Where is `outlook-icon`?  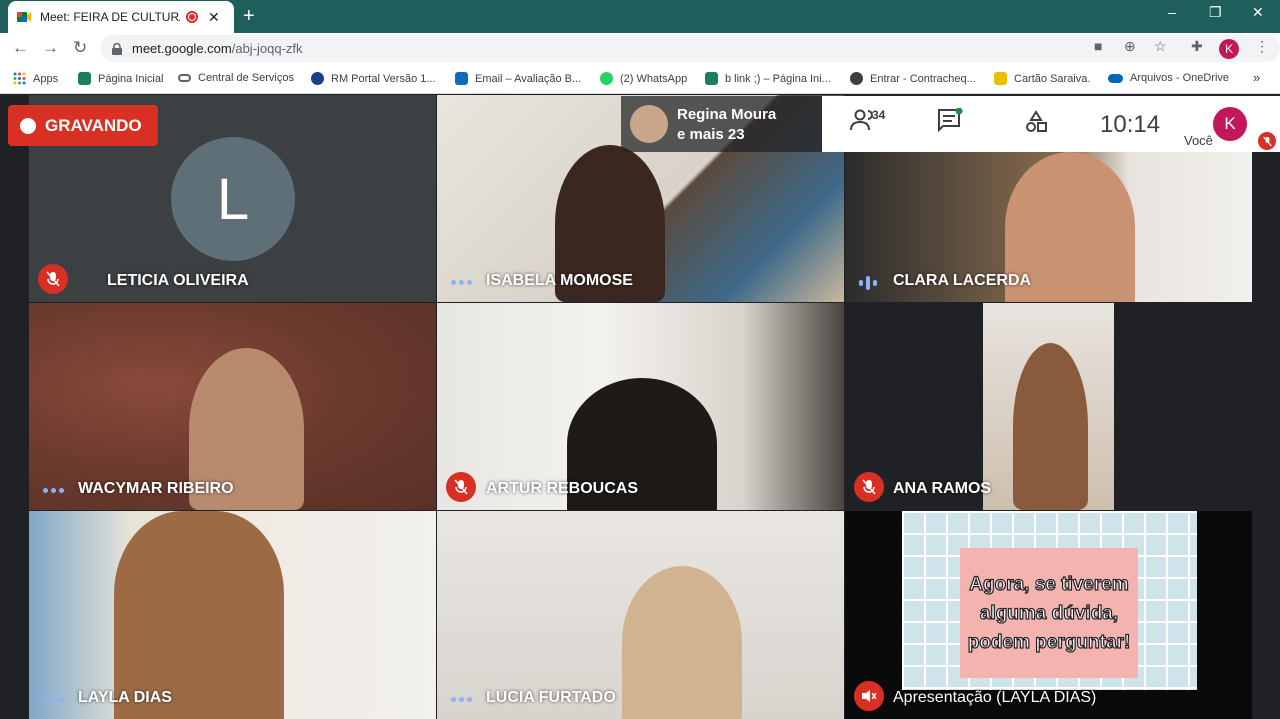
outlook-icon is located at coordinates (461, 78).